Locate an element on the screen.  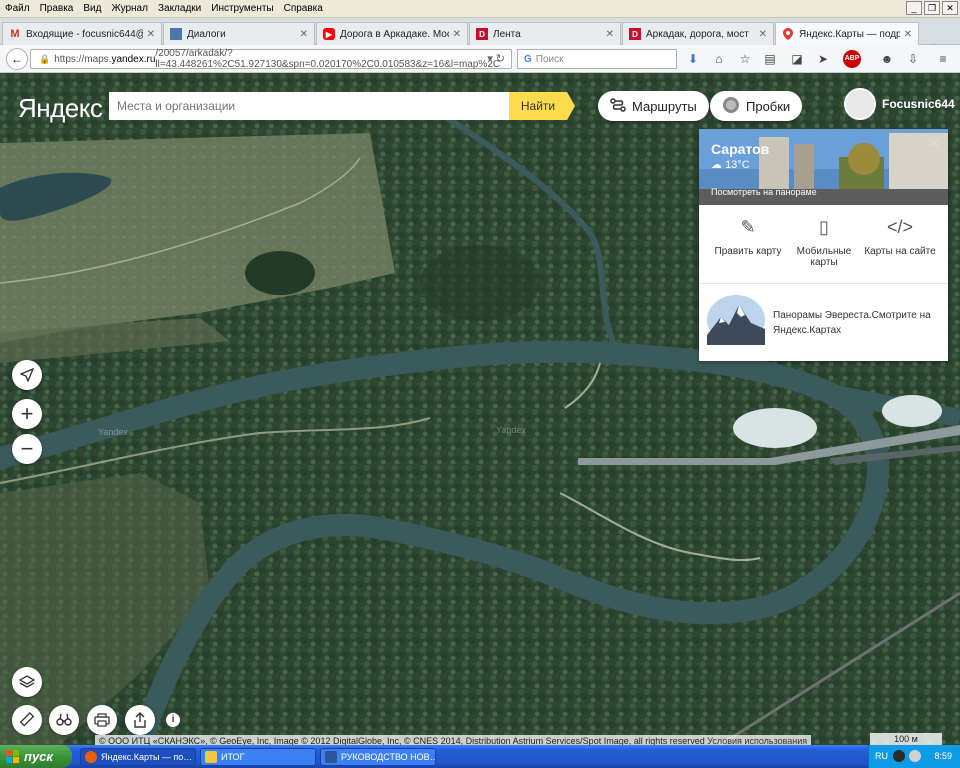
tab-dialogs: Диалоги ✕ is located at coordinates (239, 33).